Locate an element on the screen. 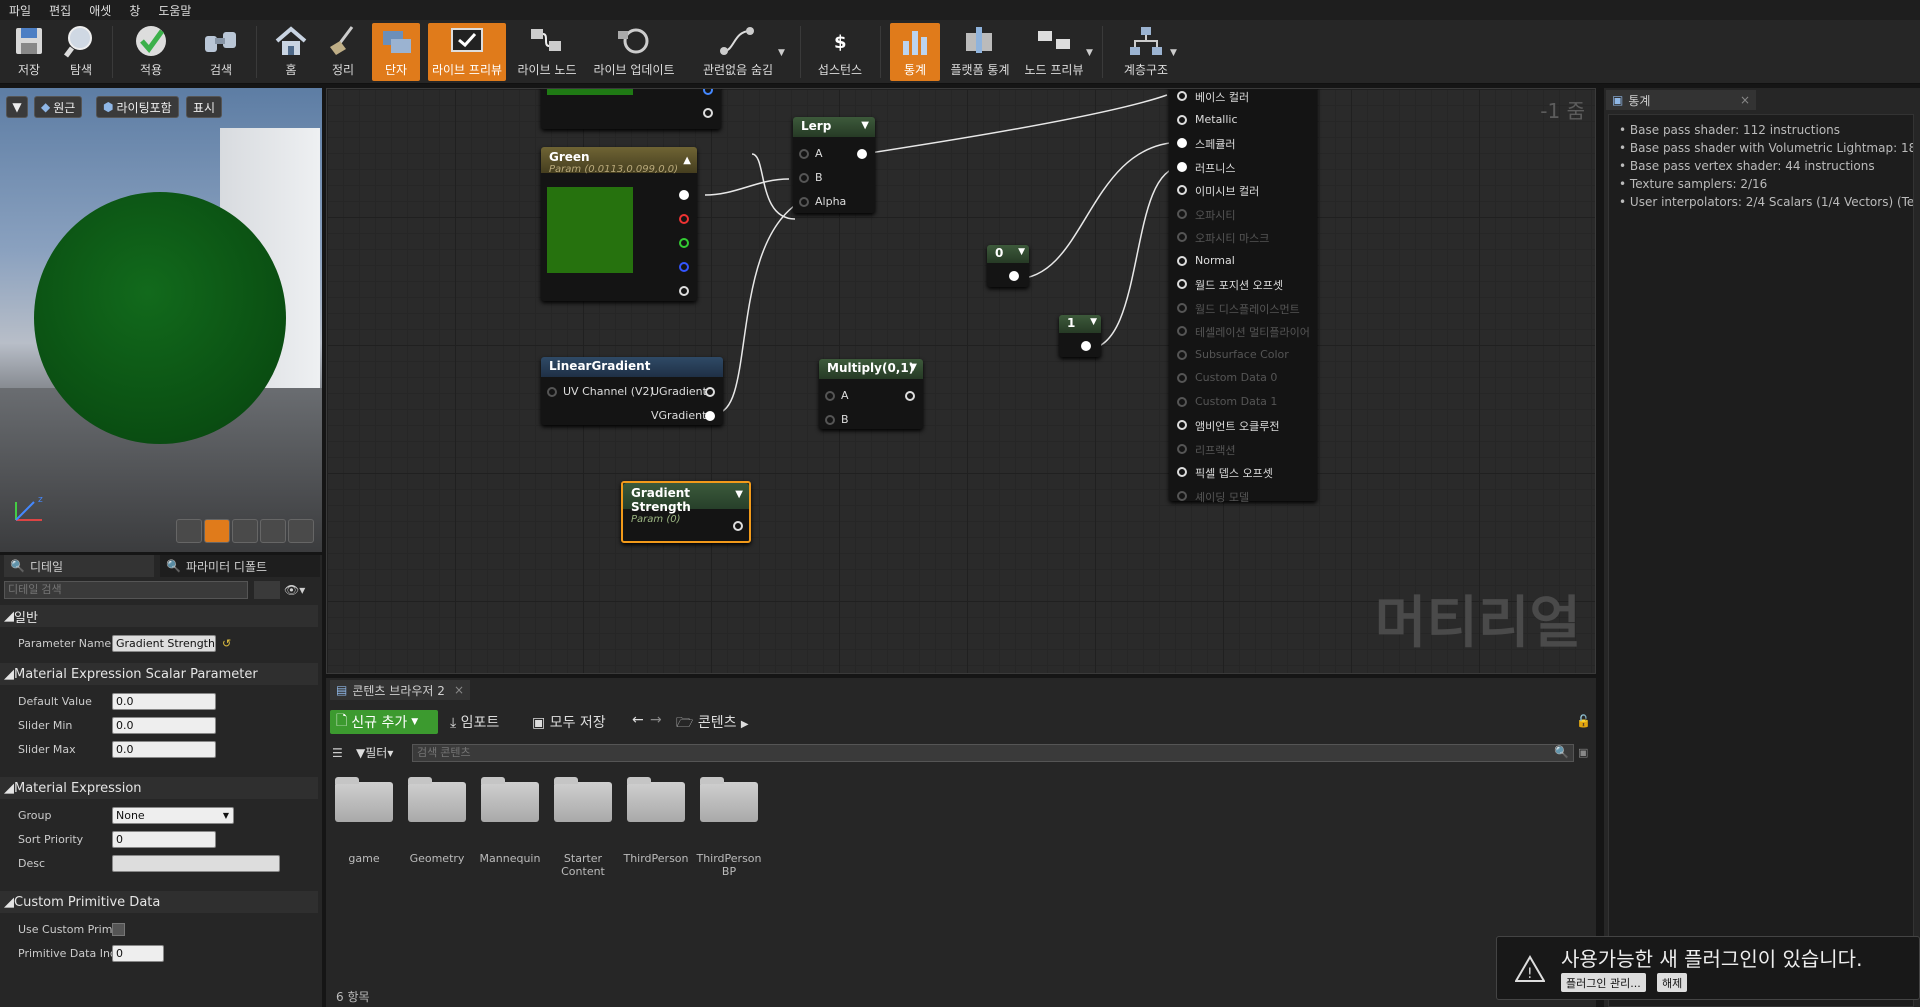 Image resolution: width=1920 pixels, height=1007 pixels. folder-item: game is located at coordinates (364, 821).